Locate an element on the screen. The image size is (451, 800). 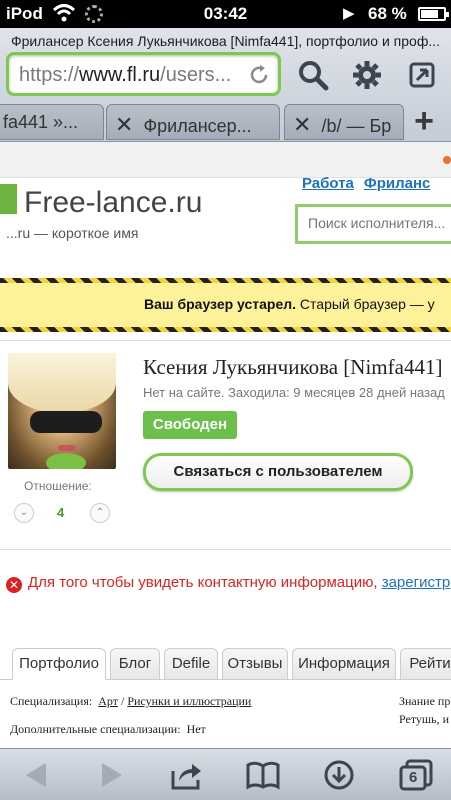
tabs-icon: 6 is located at coordinates (416, 775).